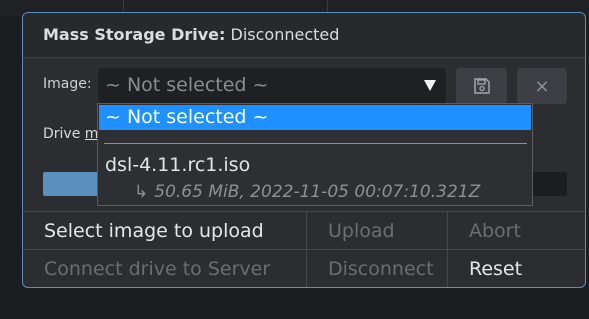 This screenshot has width=589, height=319. I want to click on upload-button: Upload, so click(376, 230).